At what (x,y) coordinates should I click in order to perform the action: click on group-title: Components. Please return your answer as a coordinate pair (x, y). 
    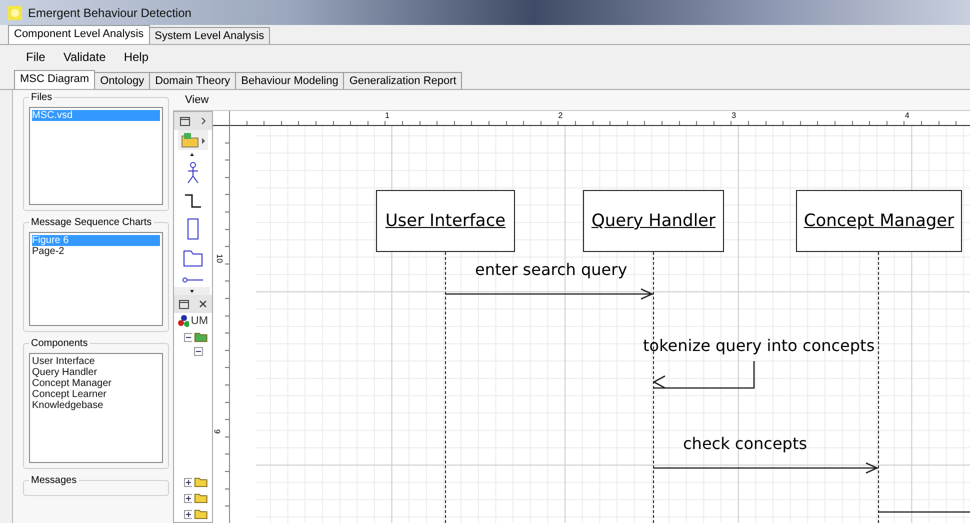
    Looking at the image, I should click on (59, 343).